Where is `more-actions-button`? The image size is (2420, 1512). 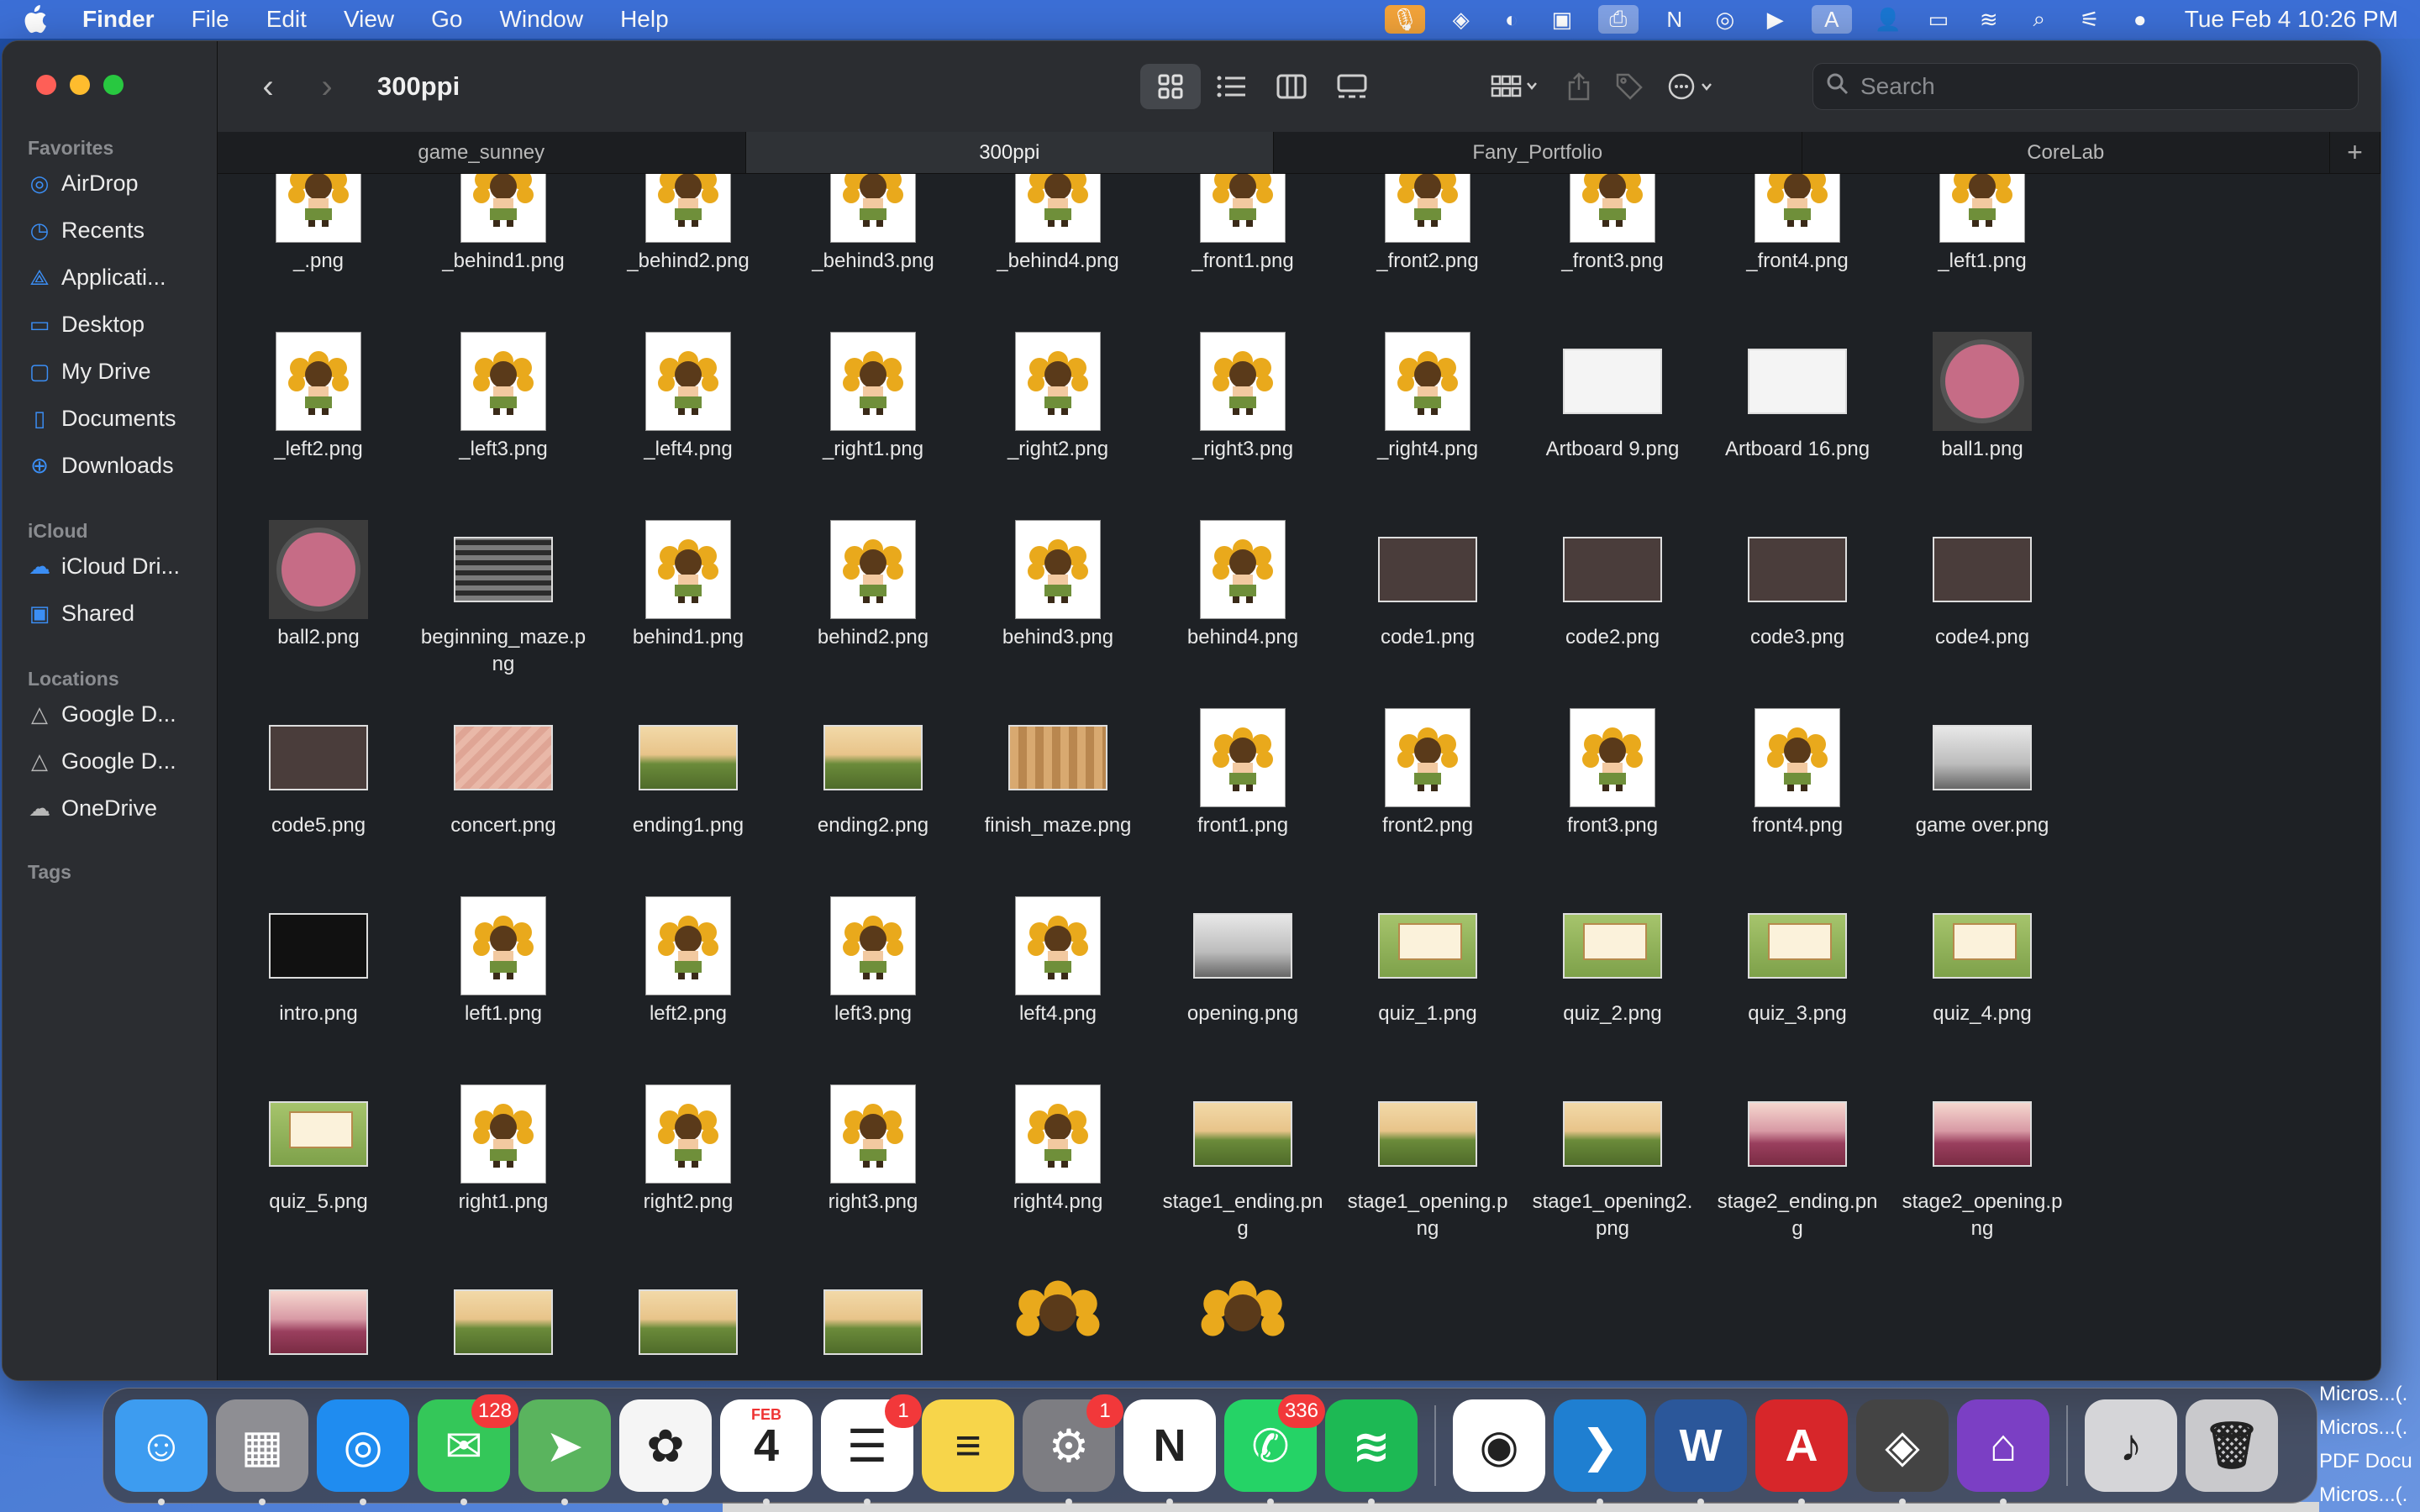 more-actions-button is located at coordinates (1692, 86).